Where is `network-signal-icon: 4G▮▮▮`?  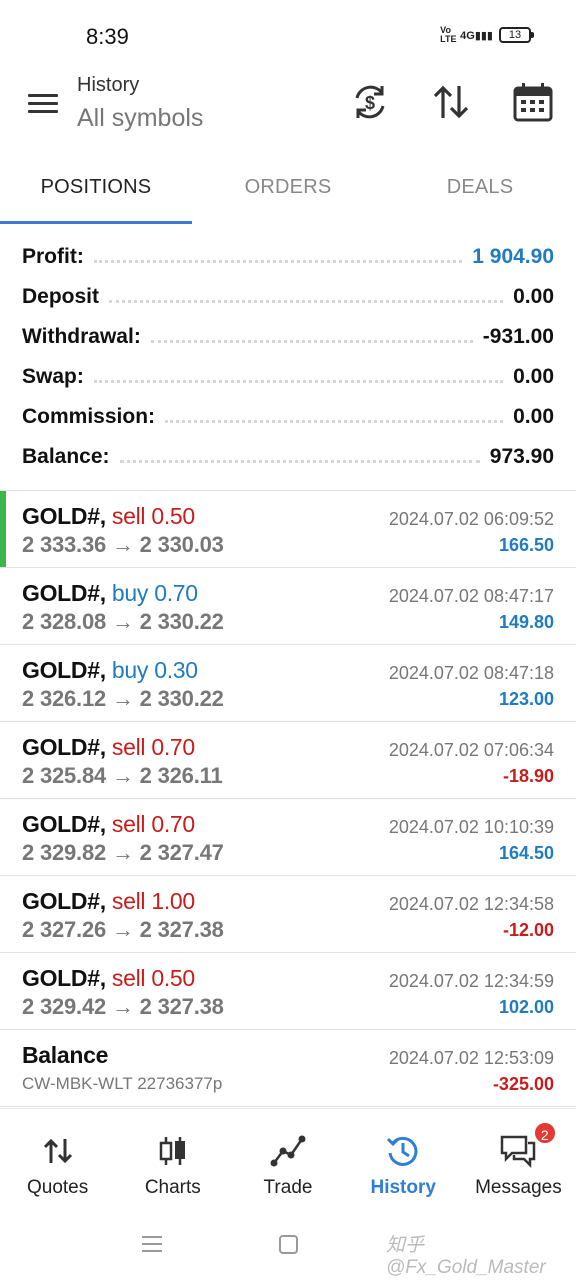 network-signal-icon: 4G▮▮▮ is located at coordinates (476, 35).